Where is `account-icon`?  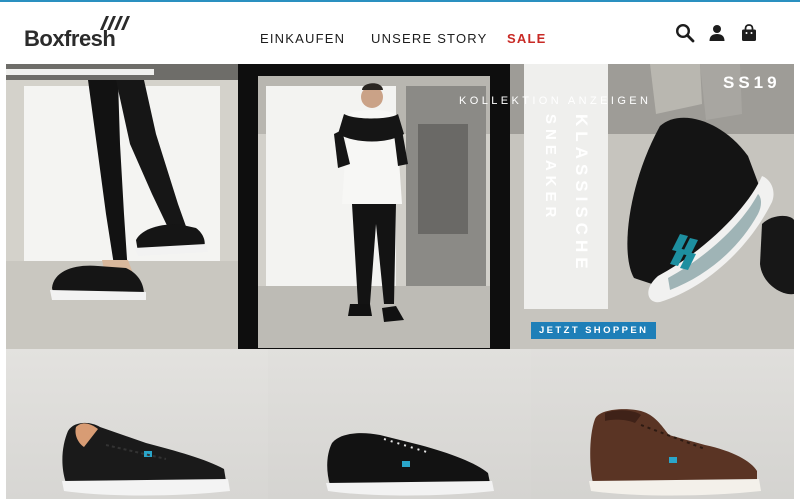 account-icon is located at coordinates (717, 33).